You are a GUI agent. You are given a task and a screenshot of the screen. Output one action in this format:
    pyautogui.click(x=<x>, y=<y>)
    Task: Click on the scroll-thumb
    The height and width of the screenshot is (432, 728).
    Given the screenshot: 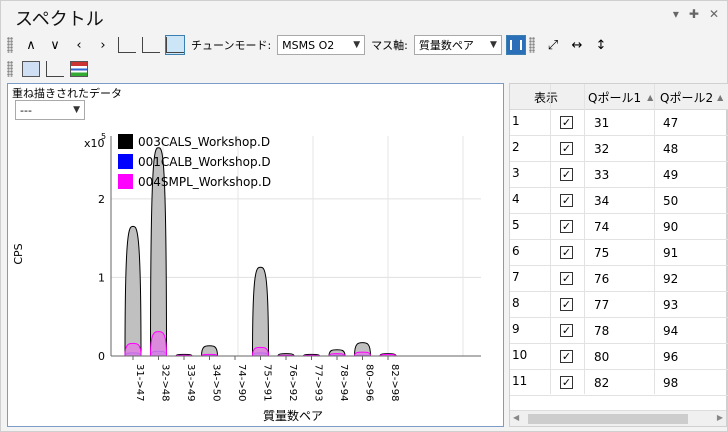 What is the action you would take?
    pyautogui.click(x=608, y=419)
    